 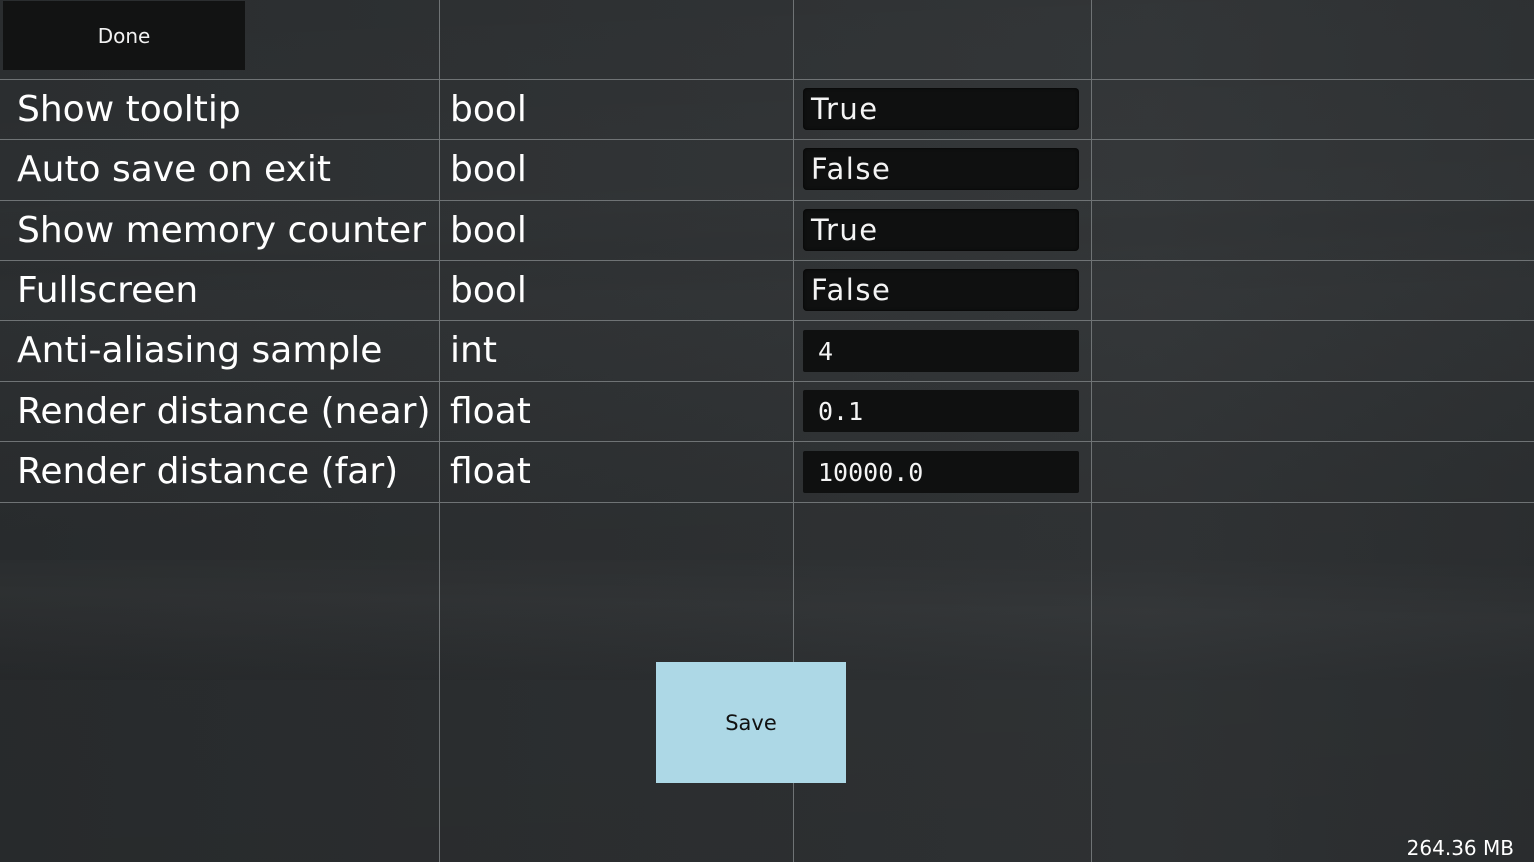 What do you see at coordinates (224, 411) in the screenshot?
I see `setting-name-render-distance-near: Render distance (near)` at bounding box center [224, 411].